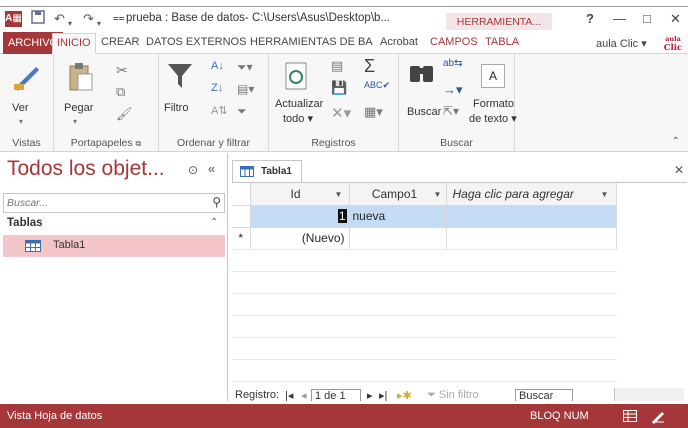  Describe the element at coordinates (398, 194) in the screenshot. I see `column-header-campo1: Campo1 ▼` at that location.